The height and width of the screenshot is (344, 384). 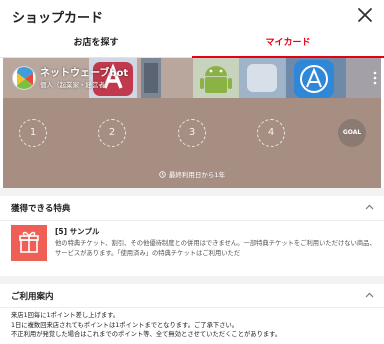 What do you see at coordinates (192, 78) in the screenshot?
I see `card-banner: ネットウェーブbot 個人（起業家・経営者）` at bounding box center [192, 78].